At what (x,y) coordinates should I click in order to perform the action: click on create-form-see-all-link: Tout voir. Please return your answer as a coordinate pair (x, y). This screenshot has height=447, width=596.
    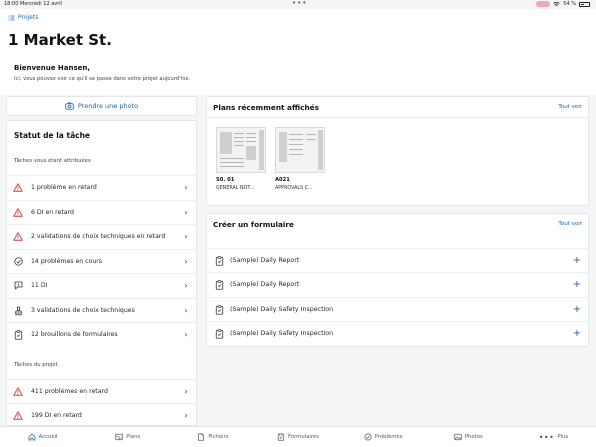
    Looking at the image, I should click on (570, 224).